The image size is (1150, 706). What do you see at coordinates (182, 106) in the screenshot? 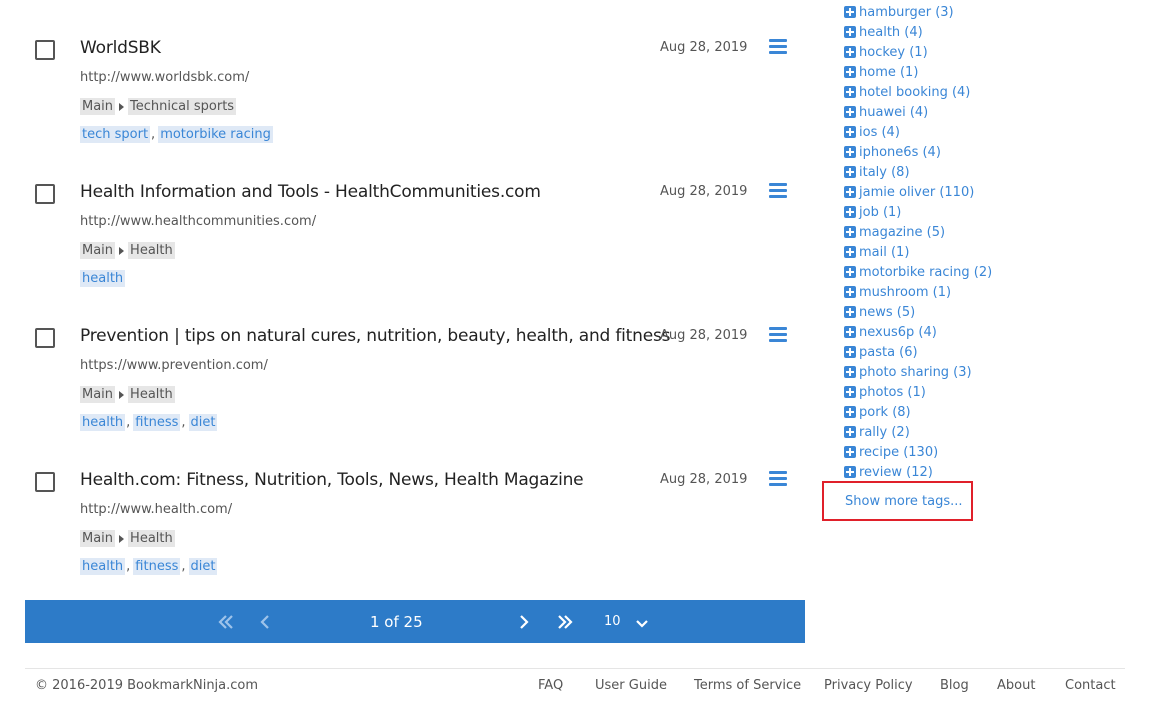
I see `folder-segment: Technical sports` at bounding box center [182, 106].